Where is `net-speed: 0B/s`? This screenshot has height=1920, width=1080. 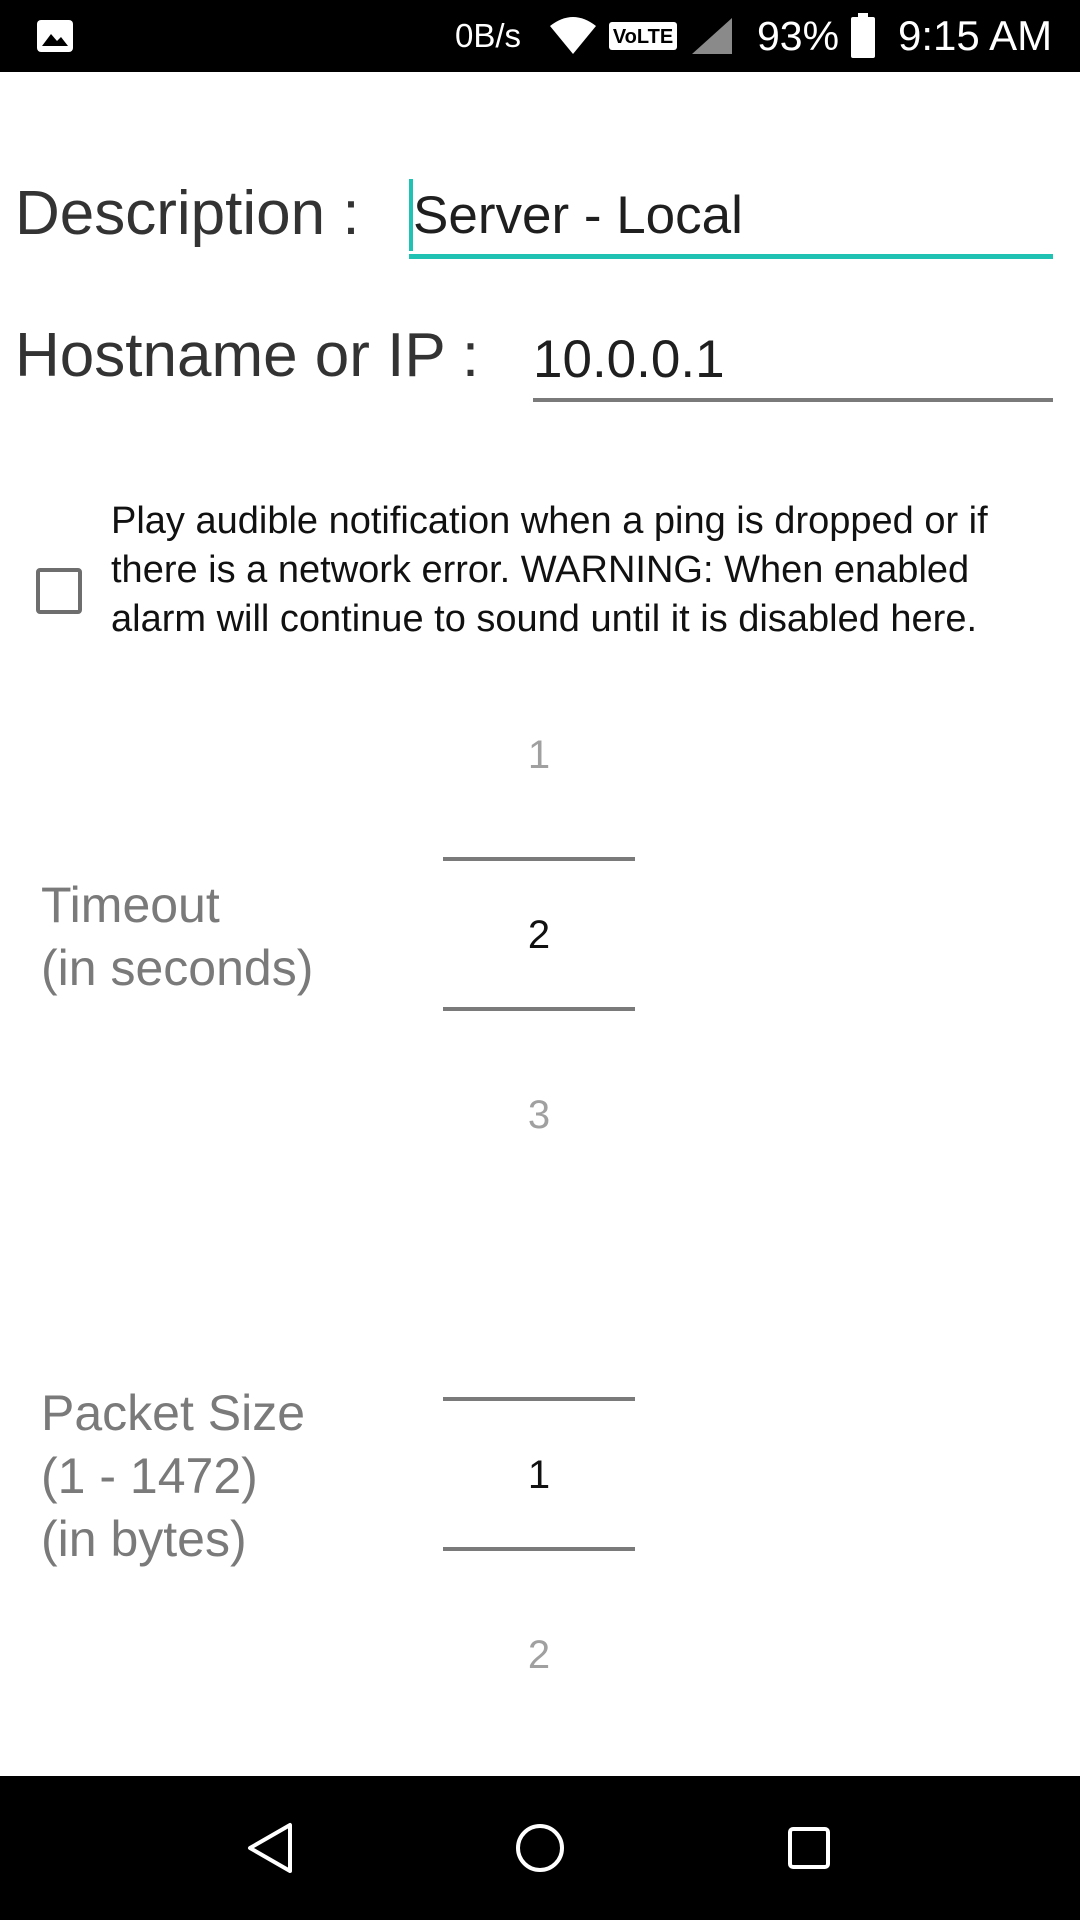 net-speed: 0B/s is located at coordinates (488, 35).